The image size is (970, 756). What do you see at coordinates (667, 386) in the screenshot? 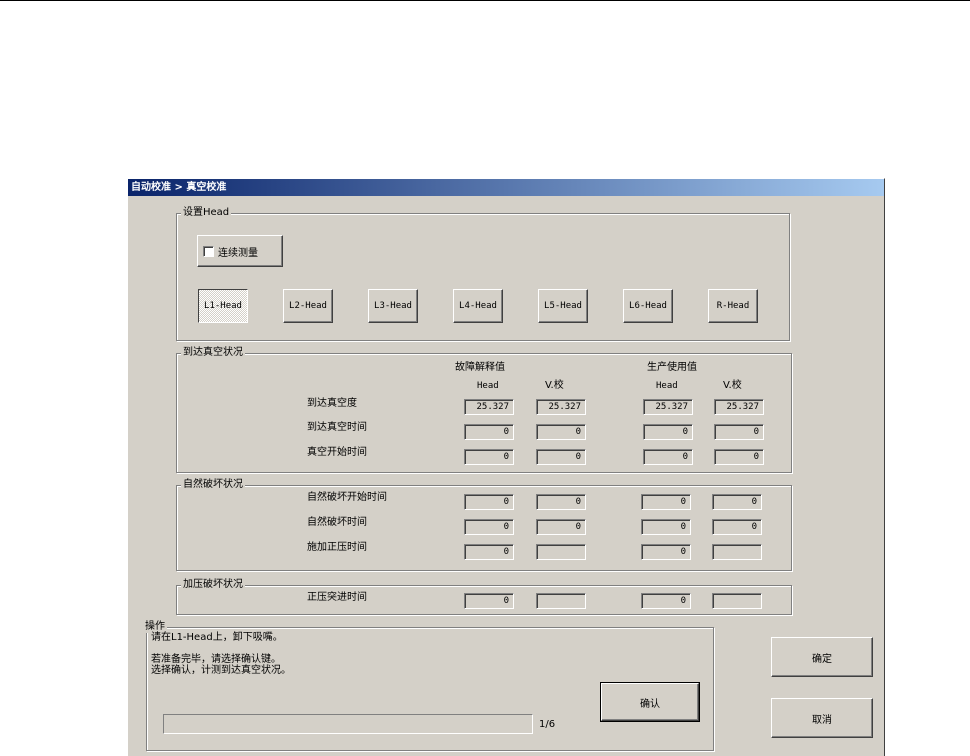
I see `col-head-2: Head` at bounding box center [667, 386].